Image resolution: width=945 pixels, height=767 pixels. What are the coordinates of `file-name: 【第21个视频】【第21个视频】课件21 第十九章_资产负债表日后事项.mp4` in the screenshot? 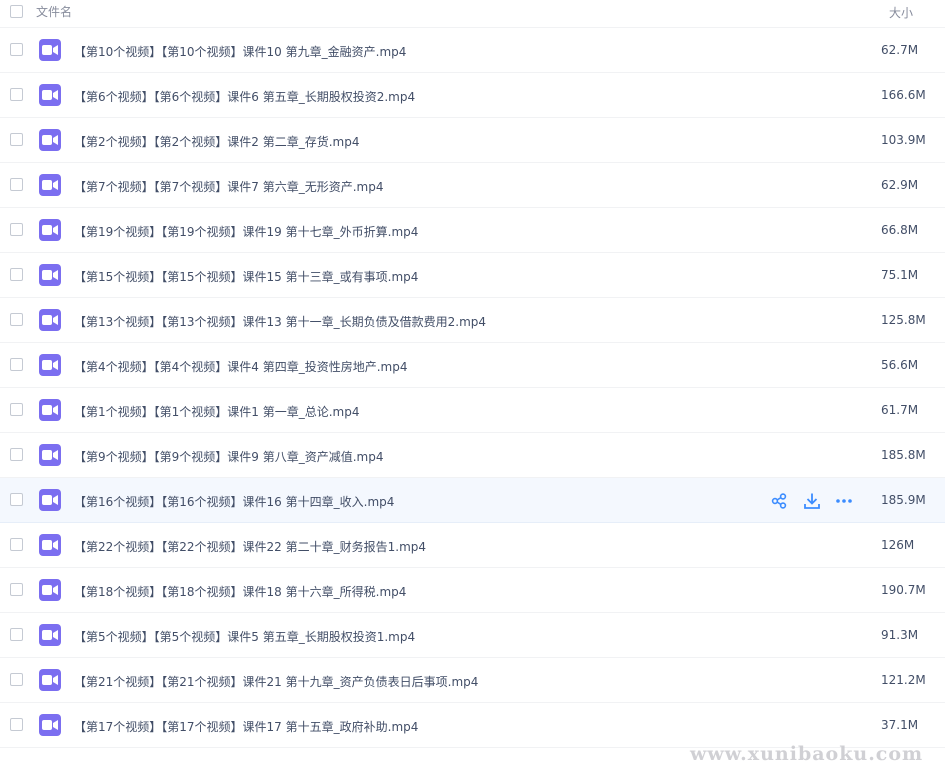 It's located at (276, 681).